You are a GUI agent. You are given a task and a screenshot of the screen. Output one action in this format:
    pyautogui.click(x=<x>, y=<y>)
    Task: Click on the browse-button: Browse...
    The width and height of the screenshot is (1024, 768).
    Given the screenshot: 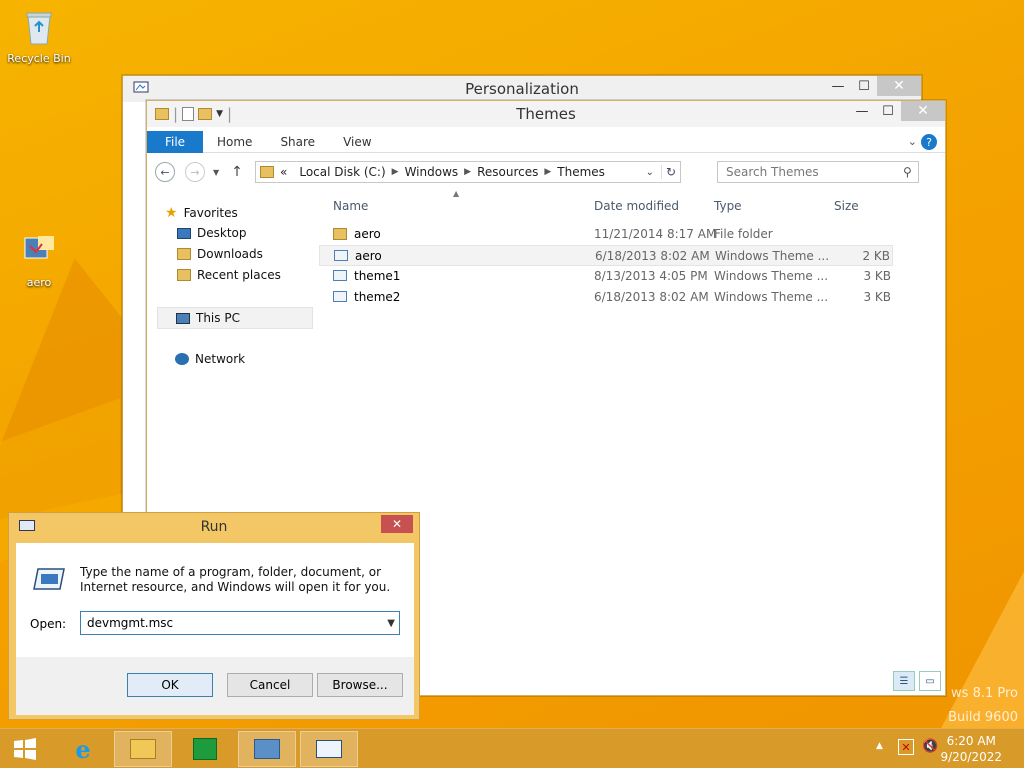 What is the action you would take?
    pyautogui.click(x=360, y=685)
    